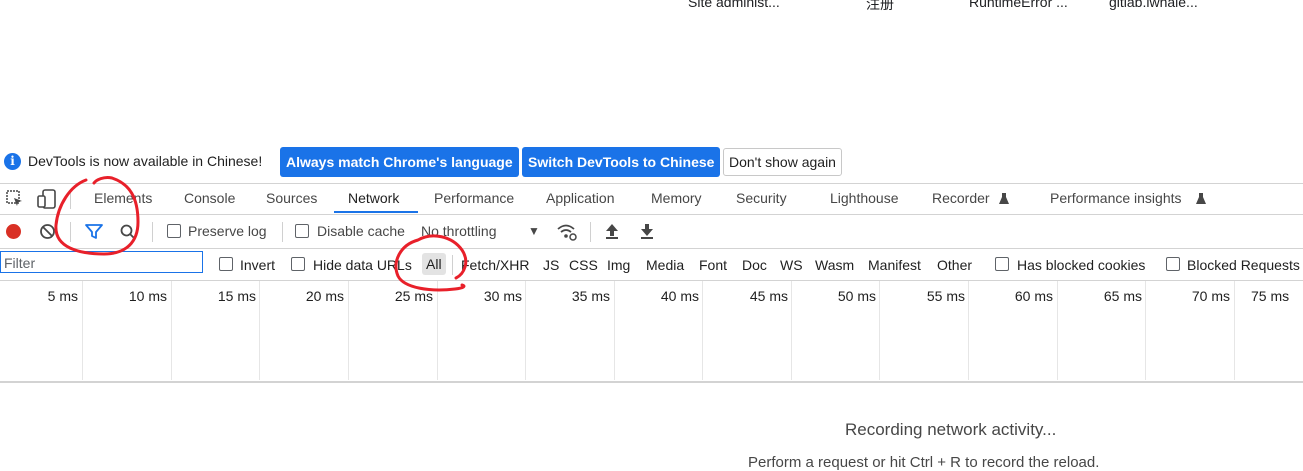 The width and height of the screenshot is (1303, 471). I want to click on network-conditions-icon, so click(567, 232).